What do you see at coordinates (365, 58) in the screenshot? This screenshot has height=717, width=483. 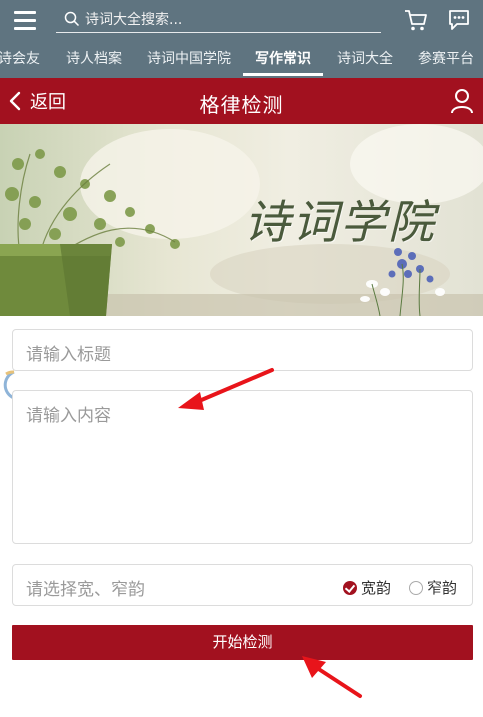 I see `tab-poetry-collection: 诗词大全` at bounding box center [365, 58].